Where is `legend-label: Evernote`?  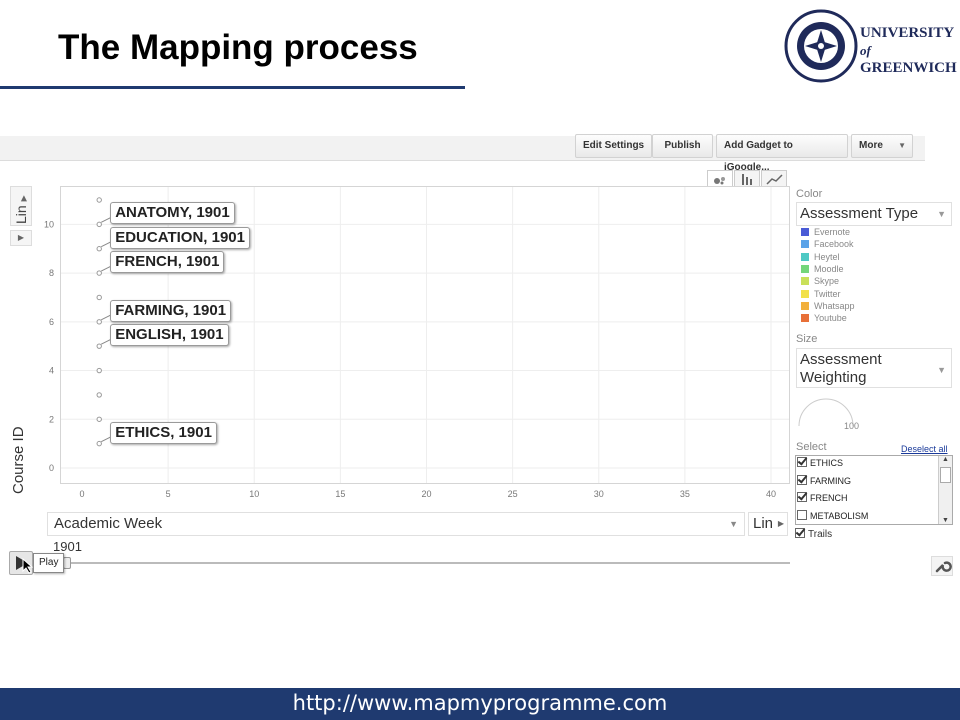 legend-label: Evernote is located at coordinates (832, 232).